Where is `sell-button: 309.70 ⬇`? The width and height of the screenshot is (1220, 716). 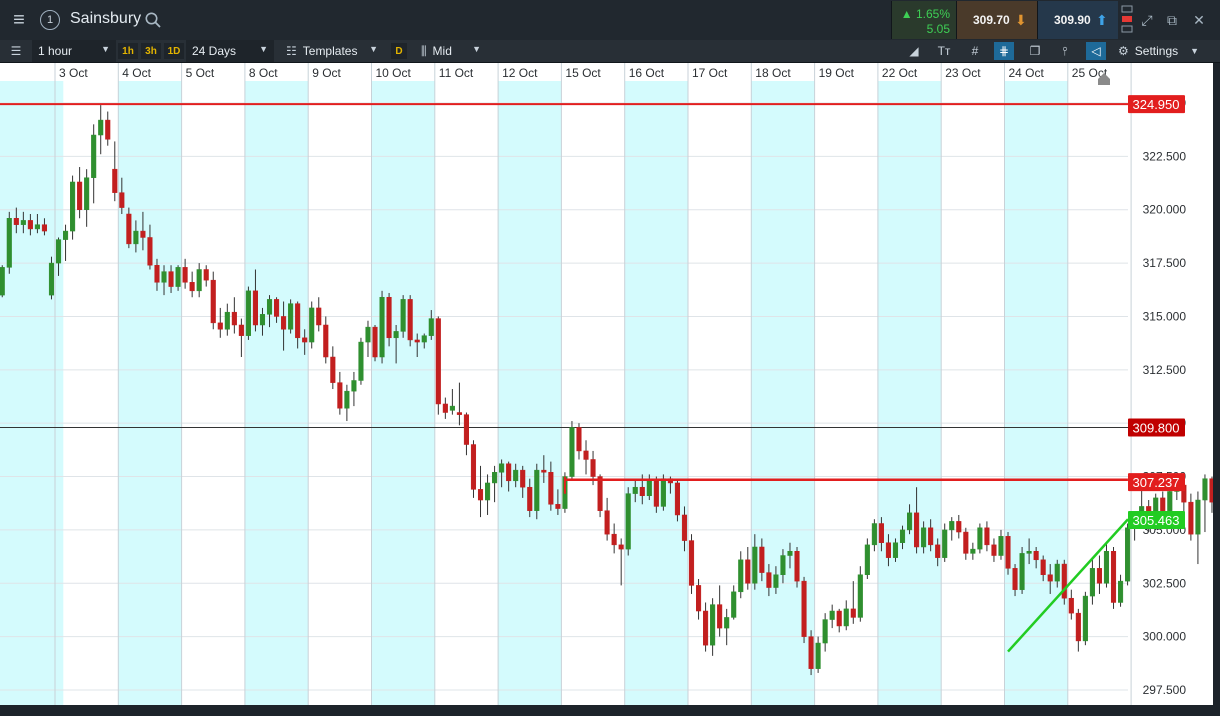
sell-button: 309.70 ⬇ is located at coordinates (996, 20).